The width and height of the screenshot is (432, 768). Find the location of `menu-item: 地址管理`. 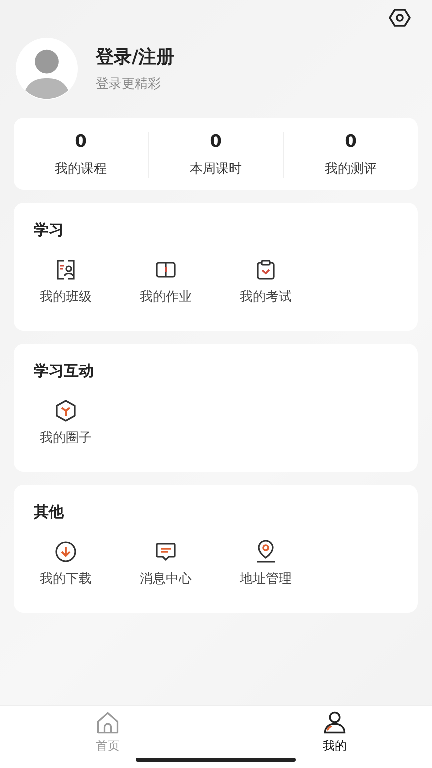

menu-item: 地址管理 is located at coordinates (266, 564).